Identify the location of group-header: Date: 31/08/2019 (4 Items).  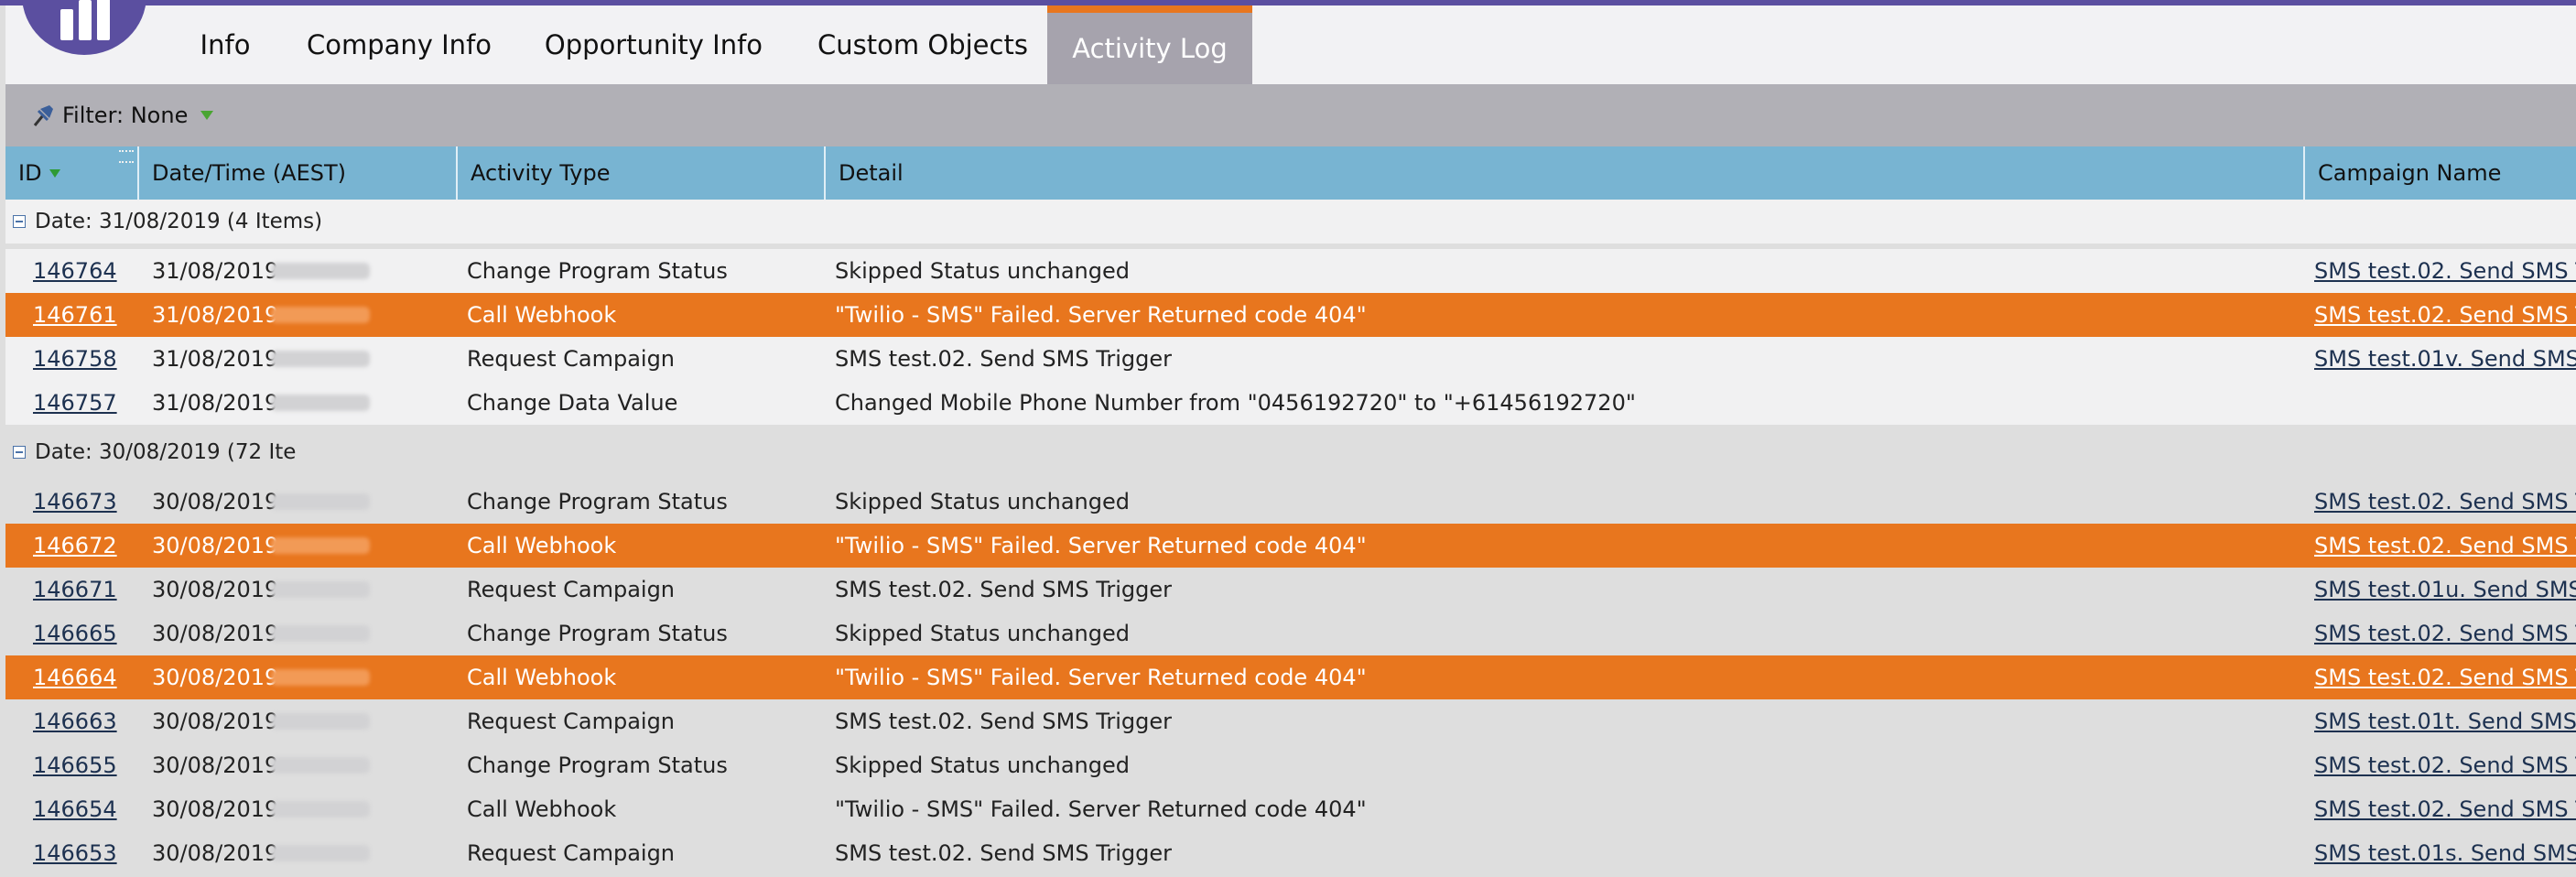
(1291, 222).